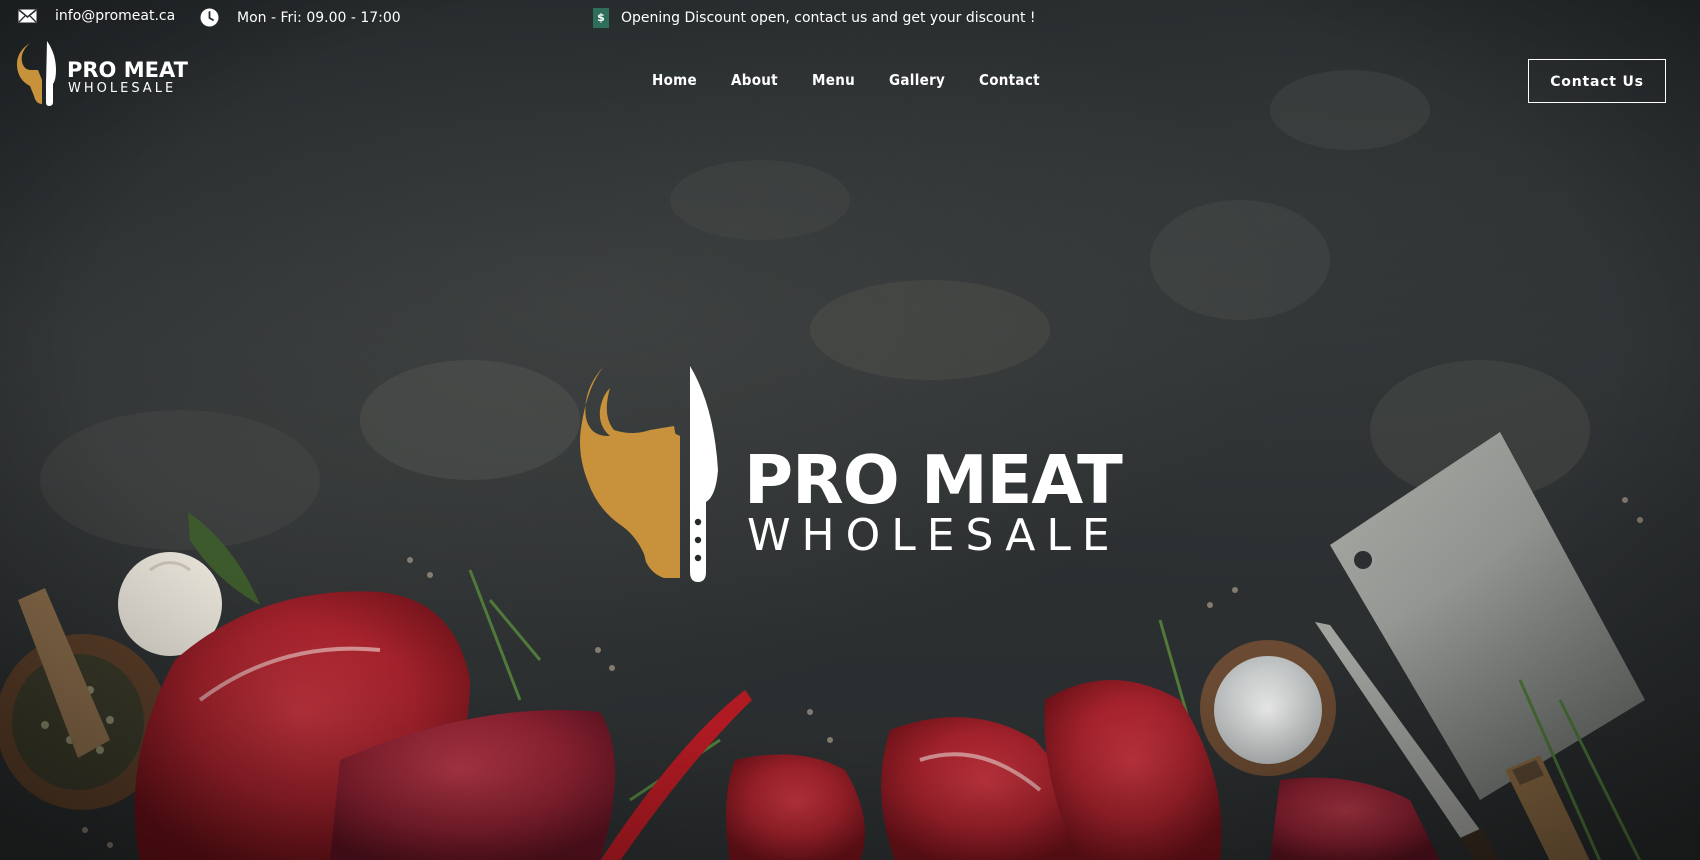  I want to click on nav-item-contact: Contact, so click(1009, 80).